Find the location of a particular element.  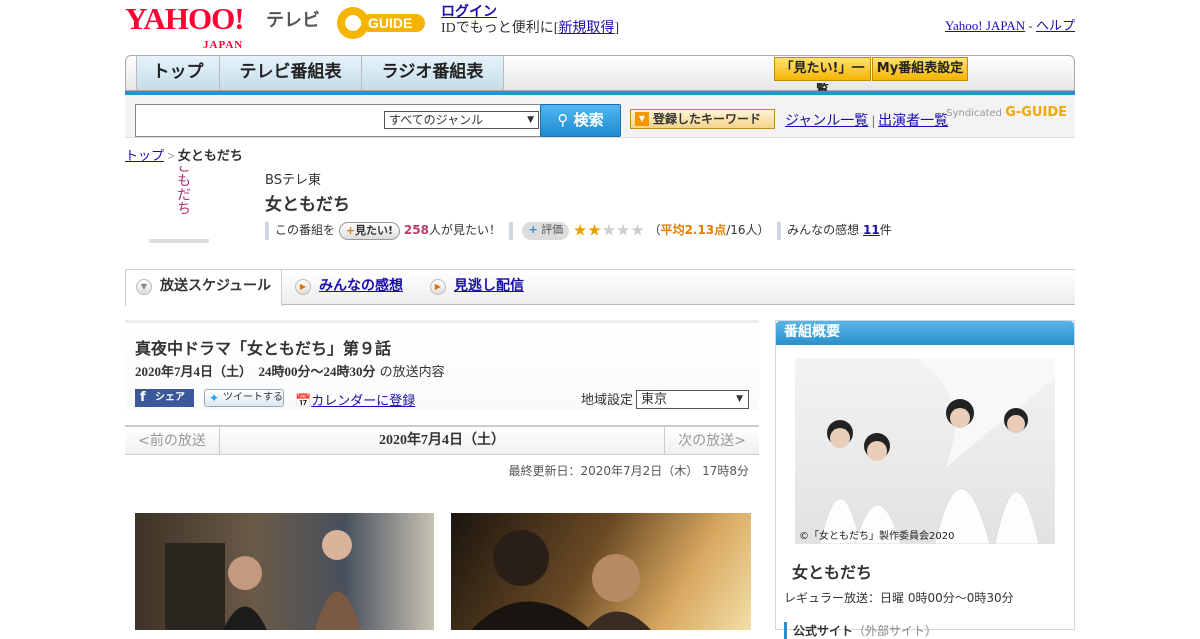

cast-list-link: 出演者一覧 is located at coordinates (913, 121).